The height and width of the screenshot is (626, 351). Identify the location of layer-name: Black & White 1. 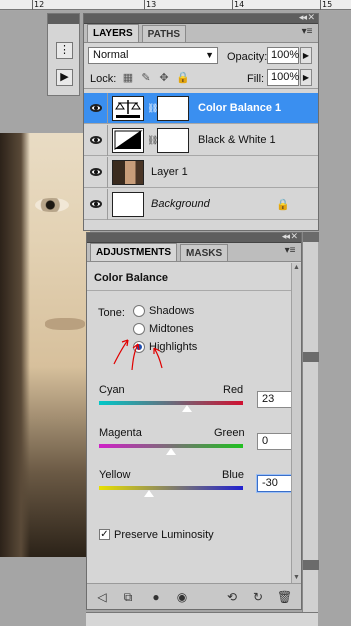
(237, 140).